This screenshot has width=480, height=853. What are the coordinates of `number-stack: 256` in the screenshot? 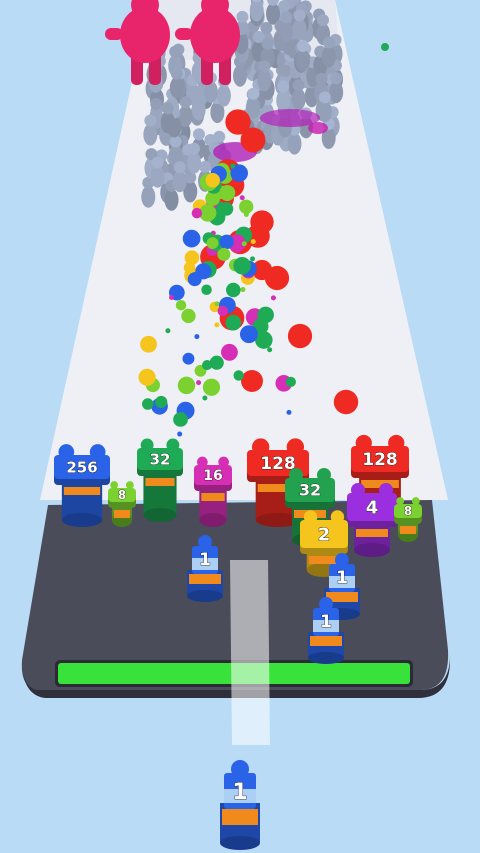 It's located at (82, 485).